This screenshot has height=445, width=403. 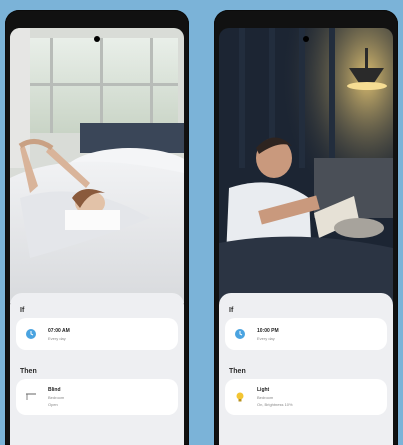 What do you see at coordinates (31, 397) in the screenshot?
I see `blind-icon` at bounding box center [31, 397].